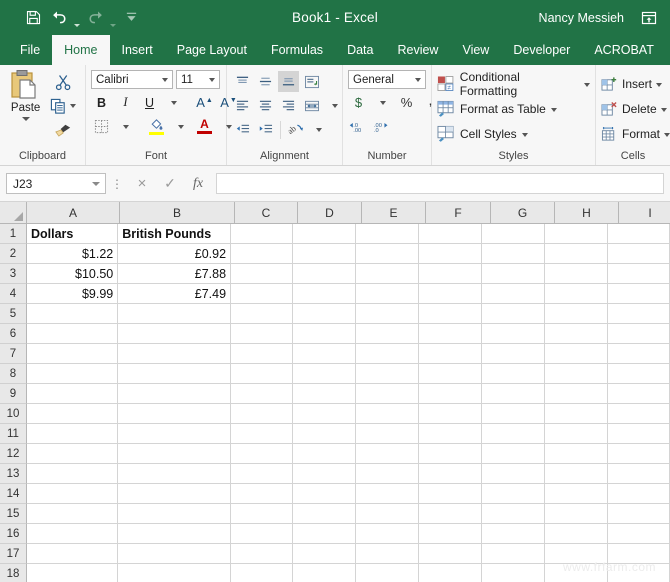 The height and width of the screenshot is (582, 670). What do you see at coordinates (262, 454) in the screenshot?
I see `cell-C12` at bounding box center [262, 454].